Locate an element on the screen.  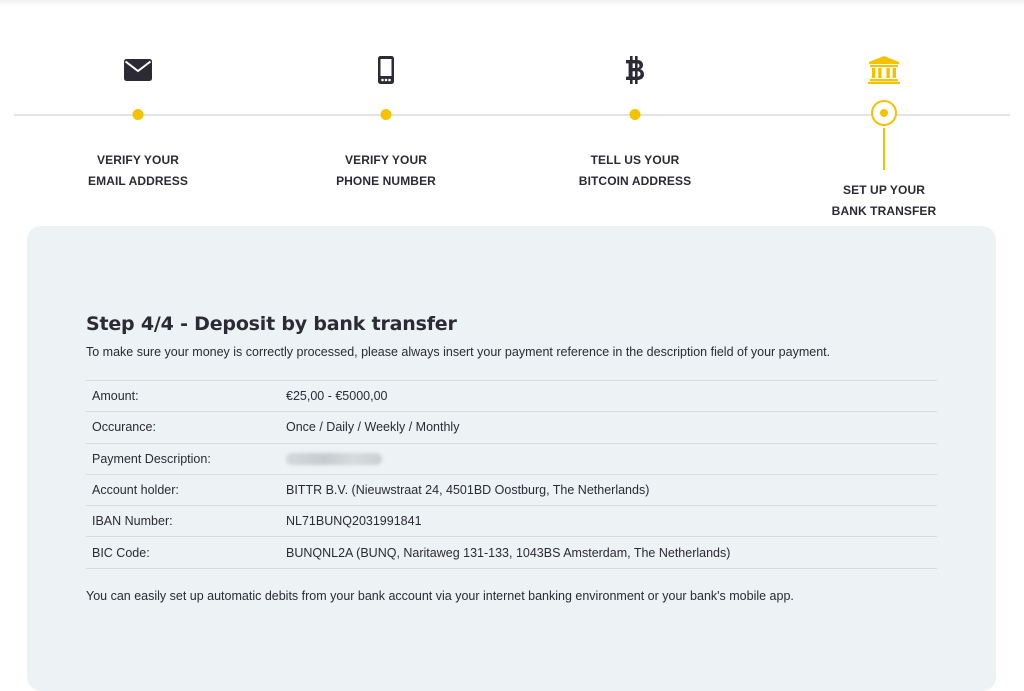
step-verify-email: VERIFY YOUR EMAIL ADDRESS is located at coordinates (138, 112).